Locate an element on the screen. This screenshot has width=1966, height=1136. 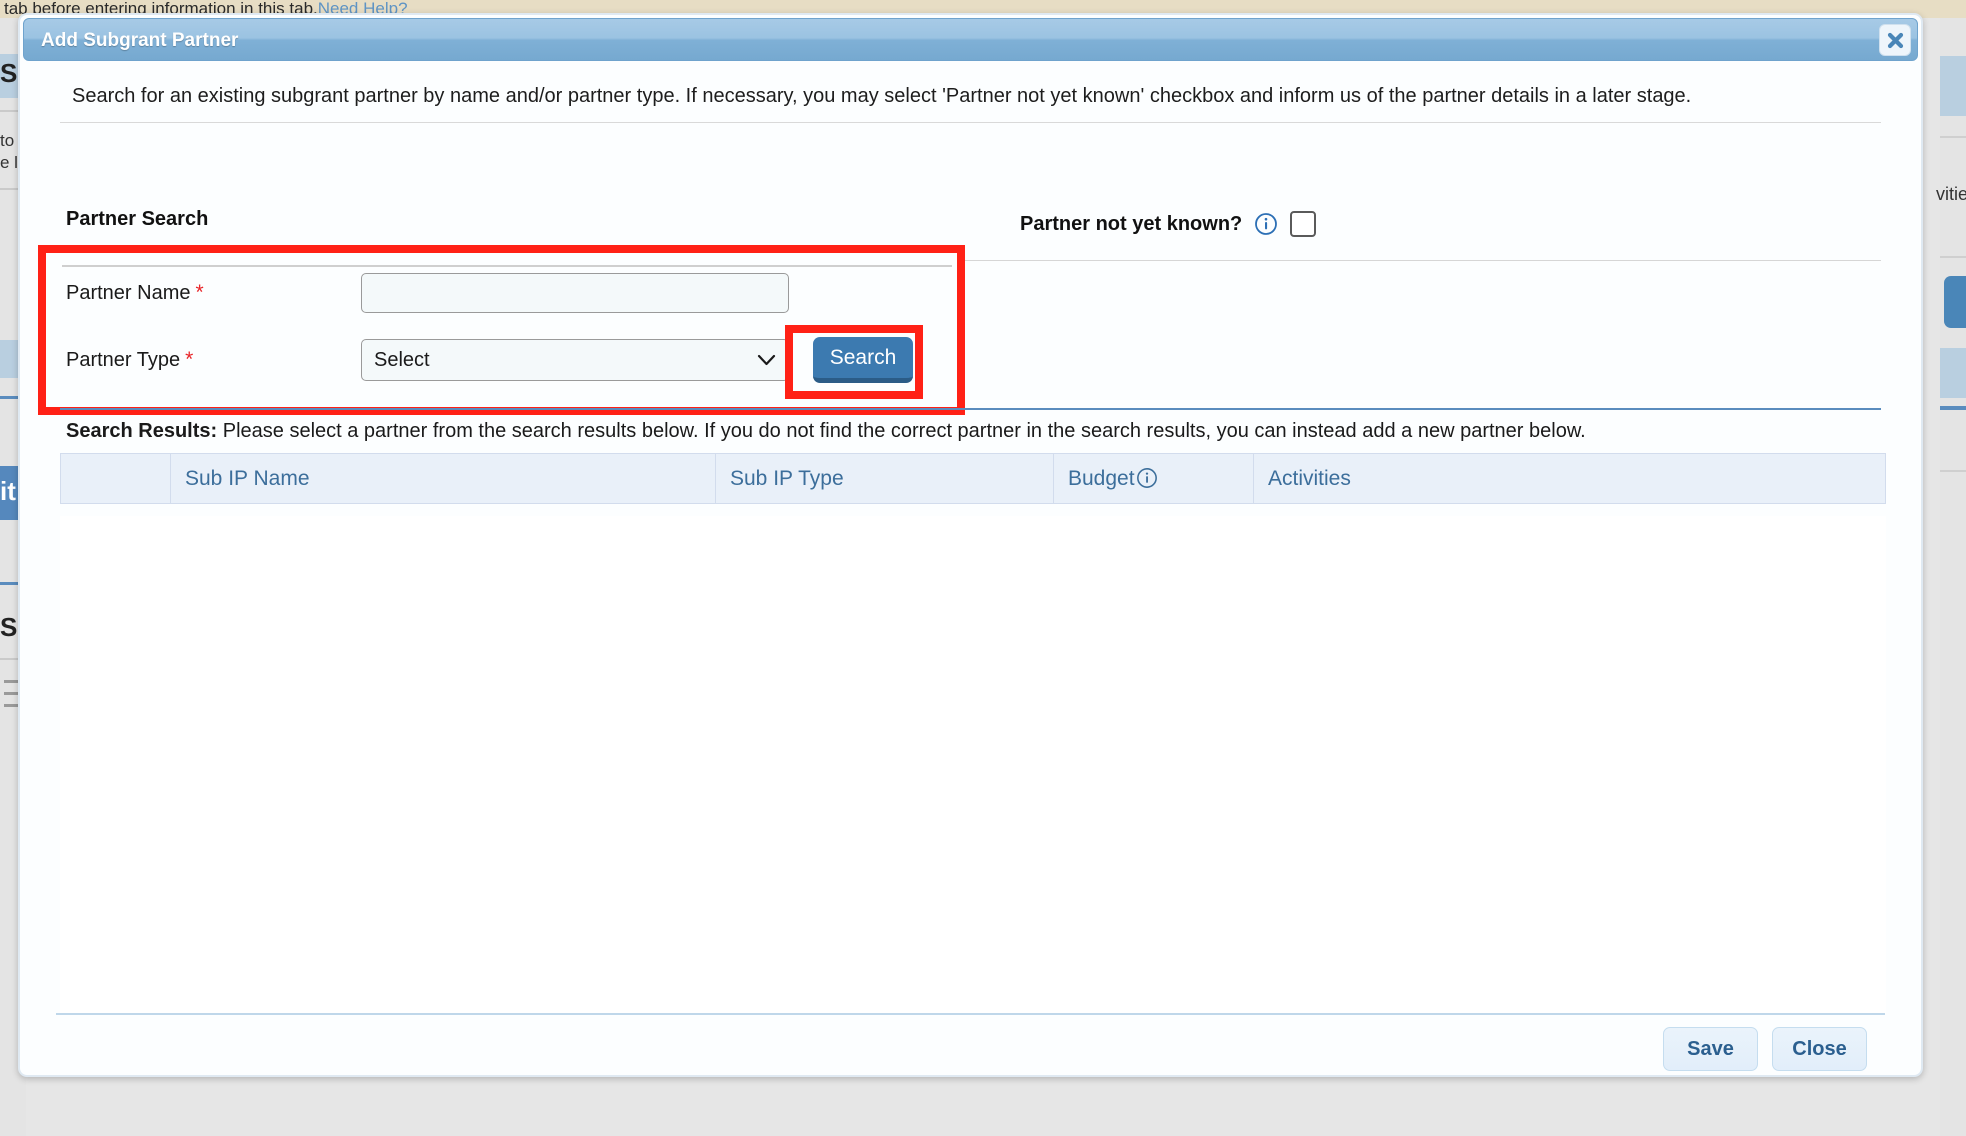
partner-name-row: Partner Name * is located at coordinates (427, 293).